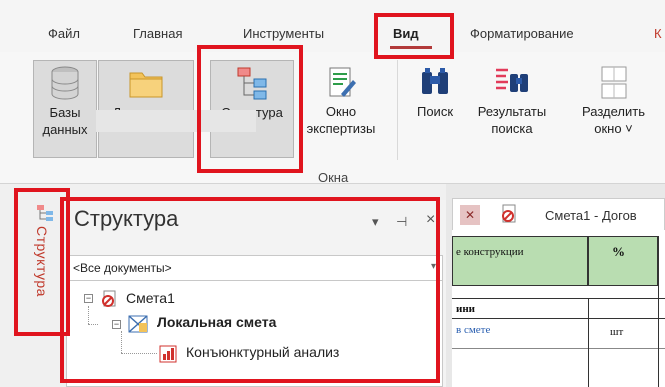  Describe the element at coordinates (341, 120) in the screenshot. I see `expert-window-label: Окно экспертизы` at that location.